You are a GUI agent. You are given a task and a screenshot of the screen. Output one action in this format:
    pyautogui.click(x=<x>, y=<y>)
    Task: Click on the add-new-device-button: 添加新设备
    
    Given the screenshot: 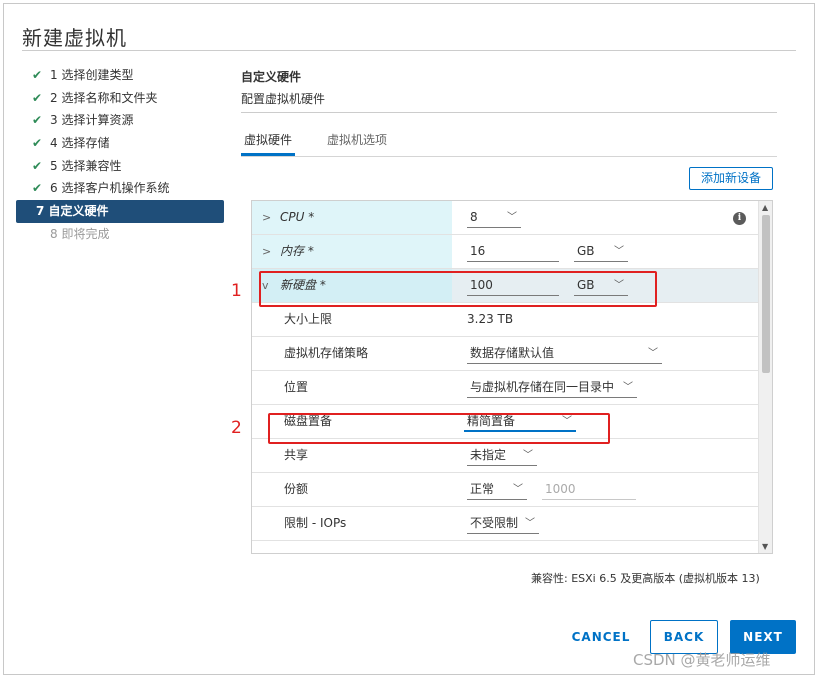 What is the action you would take?
    pyautogui.click(x=731, y=178)
    